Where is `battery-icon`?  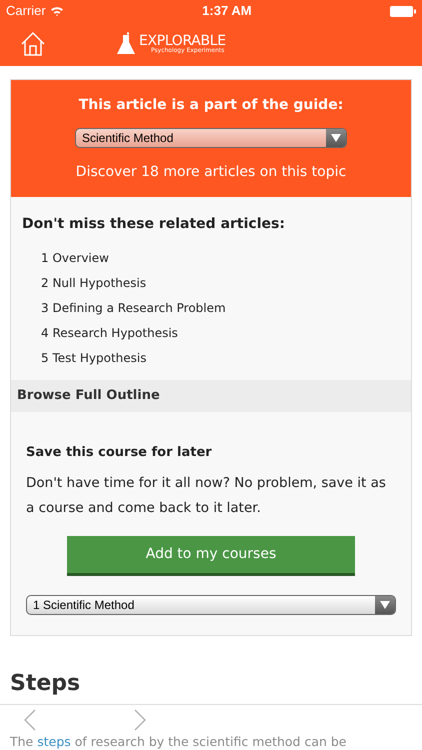
battery-icon is located at coordinates (403, 11).